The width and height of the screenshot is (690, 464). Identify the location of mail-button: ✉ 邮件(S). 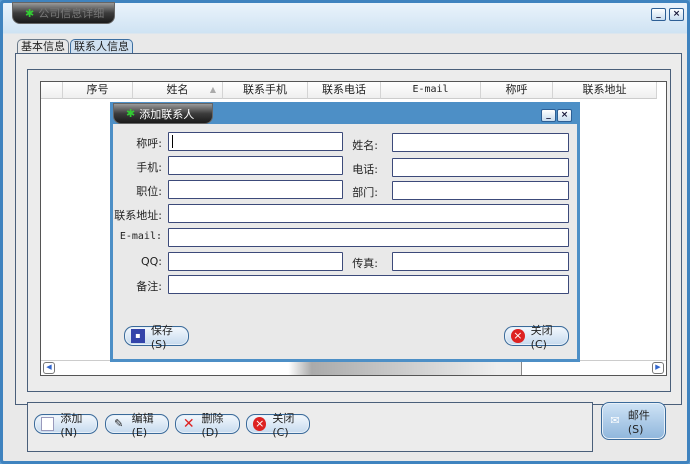
(633, 421).